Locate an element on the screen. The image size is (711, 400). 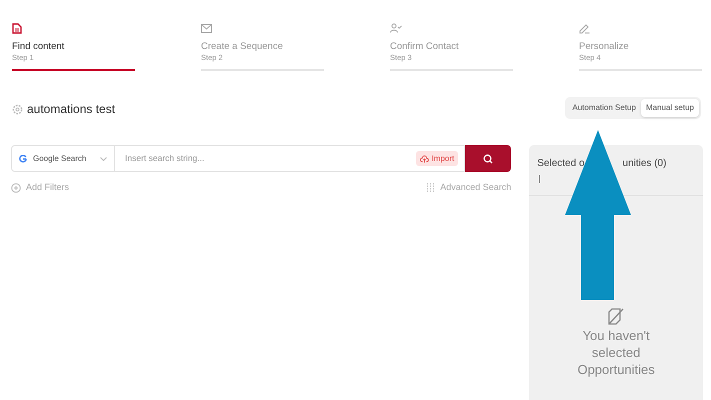
empty-note-icon is located at coordinates (616, 316).